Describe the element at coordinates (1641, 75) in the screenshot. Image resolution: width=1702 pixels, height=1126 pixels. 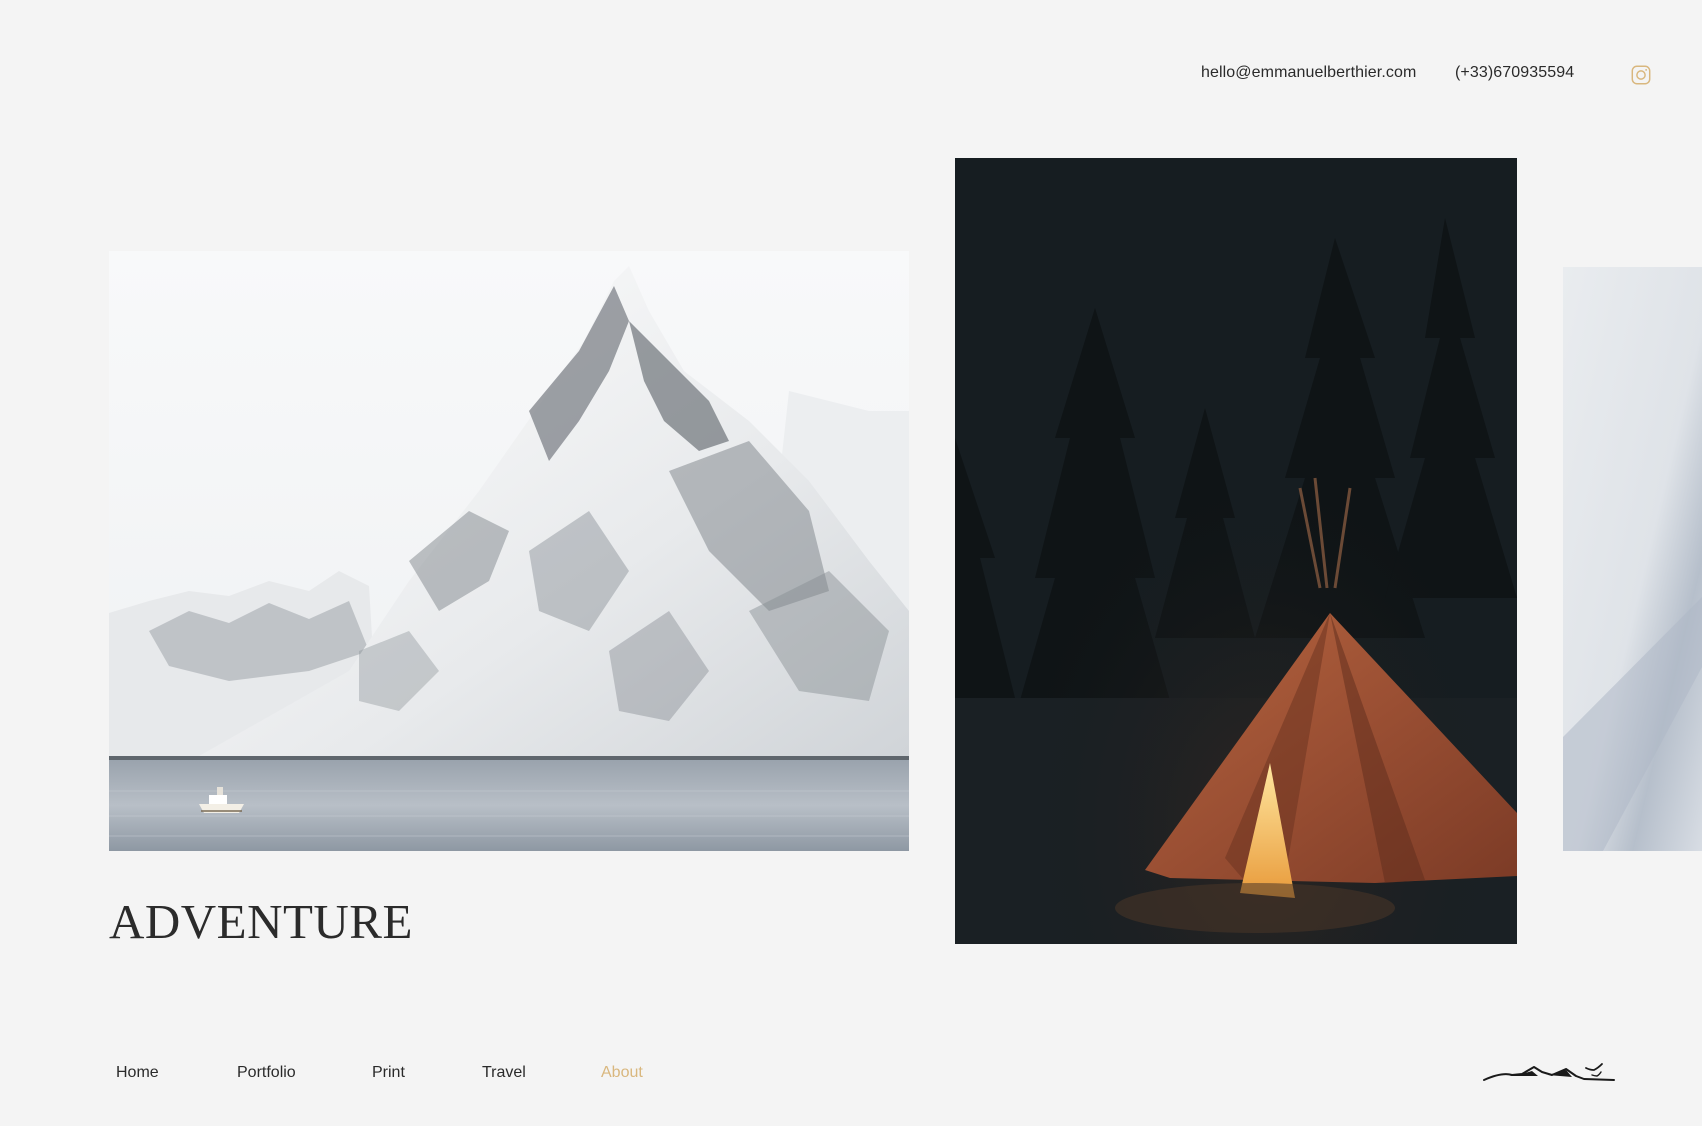
I see `instagram-icon` at that location.